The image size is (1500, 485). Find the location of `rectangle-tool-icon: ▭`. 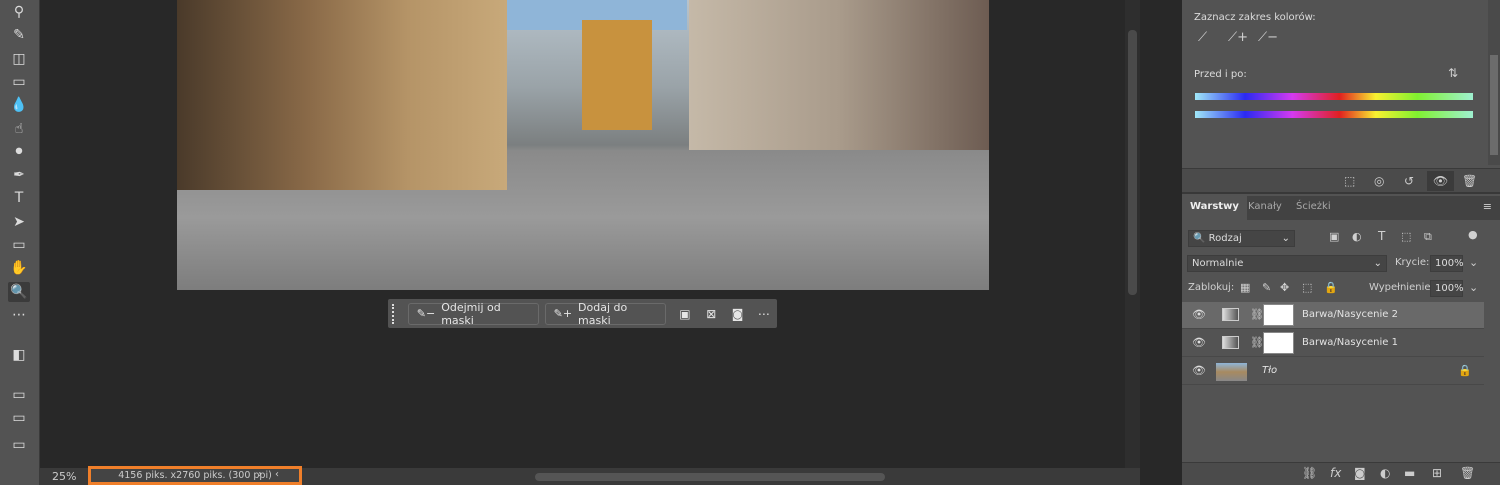

rectangle-tool-icon: ▭ is located at coordinates (19, 245).